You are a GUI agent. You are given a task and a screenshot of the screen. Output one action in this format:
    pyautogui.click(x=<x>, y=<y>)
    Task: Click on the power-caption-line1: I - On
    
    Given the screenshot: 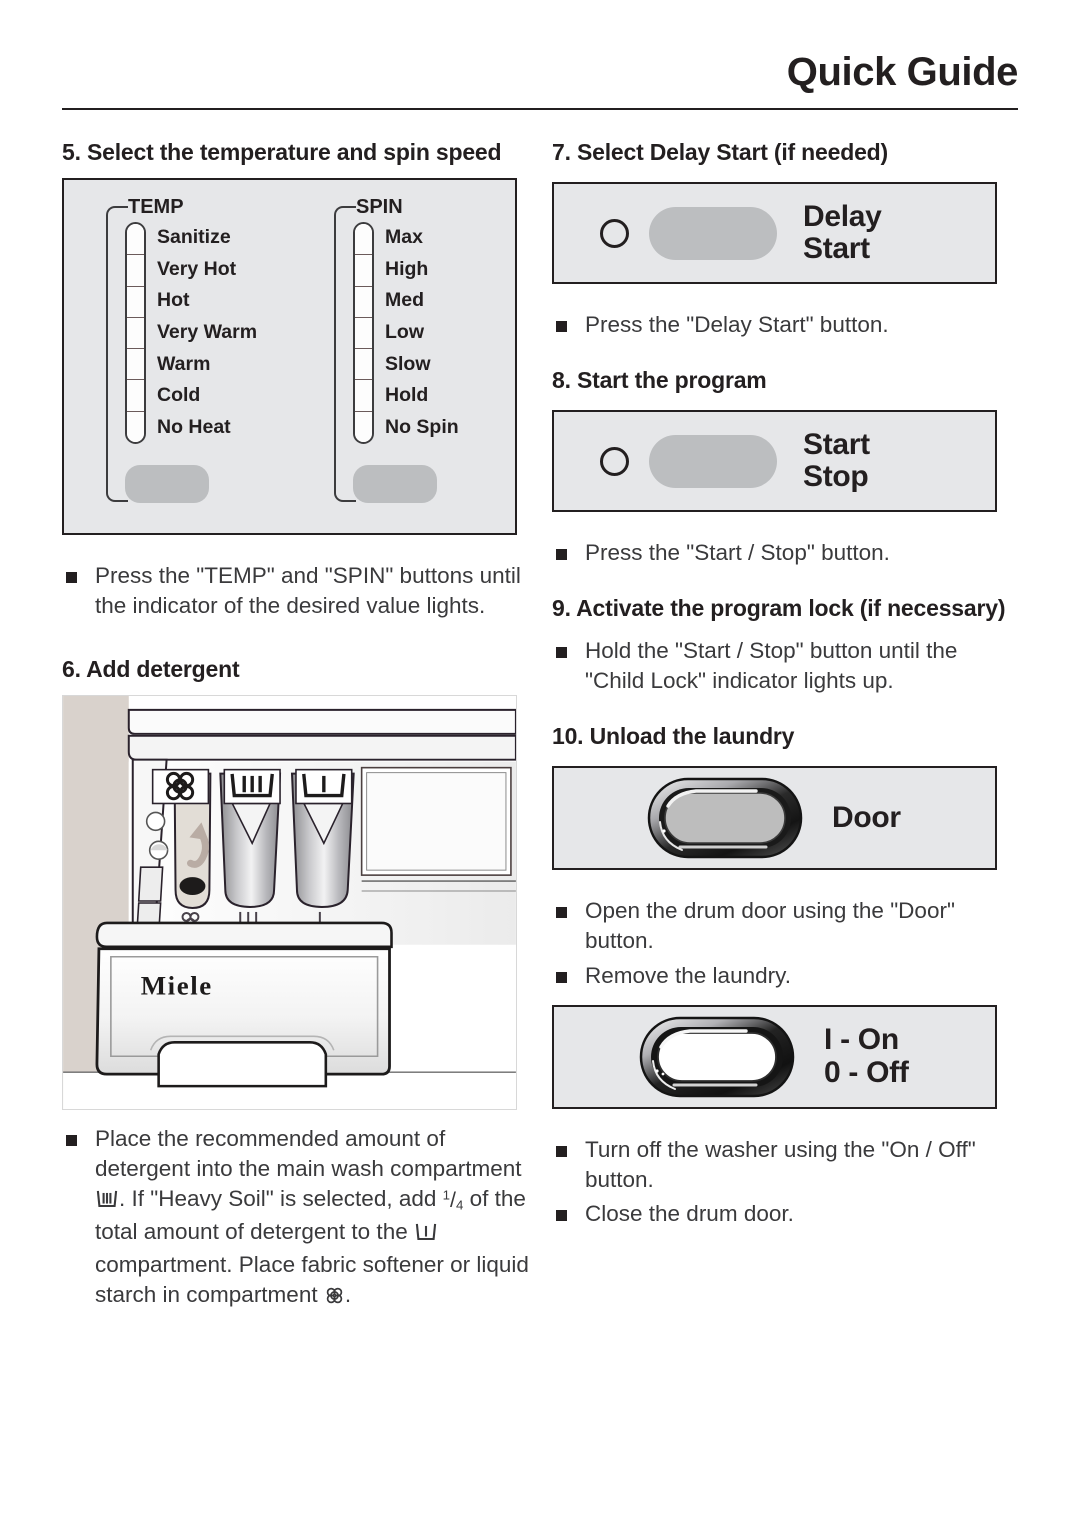 What is the action you would take?
    pyautogui.click(x=861, y=1040)
    